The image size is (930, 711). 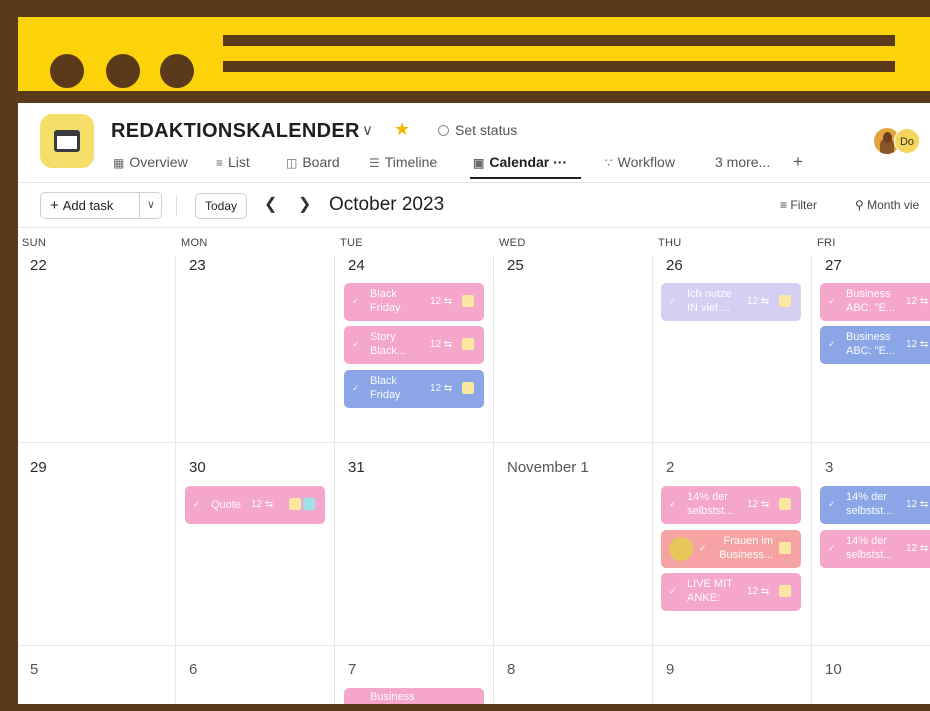 I want to click on tab-workflow: ∵ Workflow, so click(x=640, y=162).